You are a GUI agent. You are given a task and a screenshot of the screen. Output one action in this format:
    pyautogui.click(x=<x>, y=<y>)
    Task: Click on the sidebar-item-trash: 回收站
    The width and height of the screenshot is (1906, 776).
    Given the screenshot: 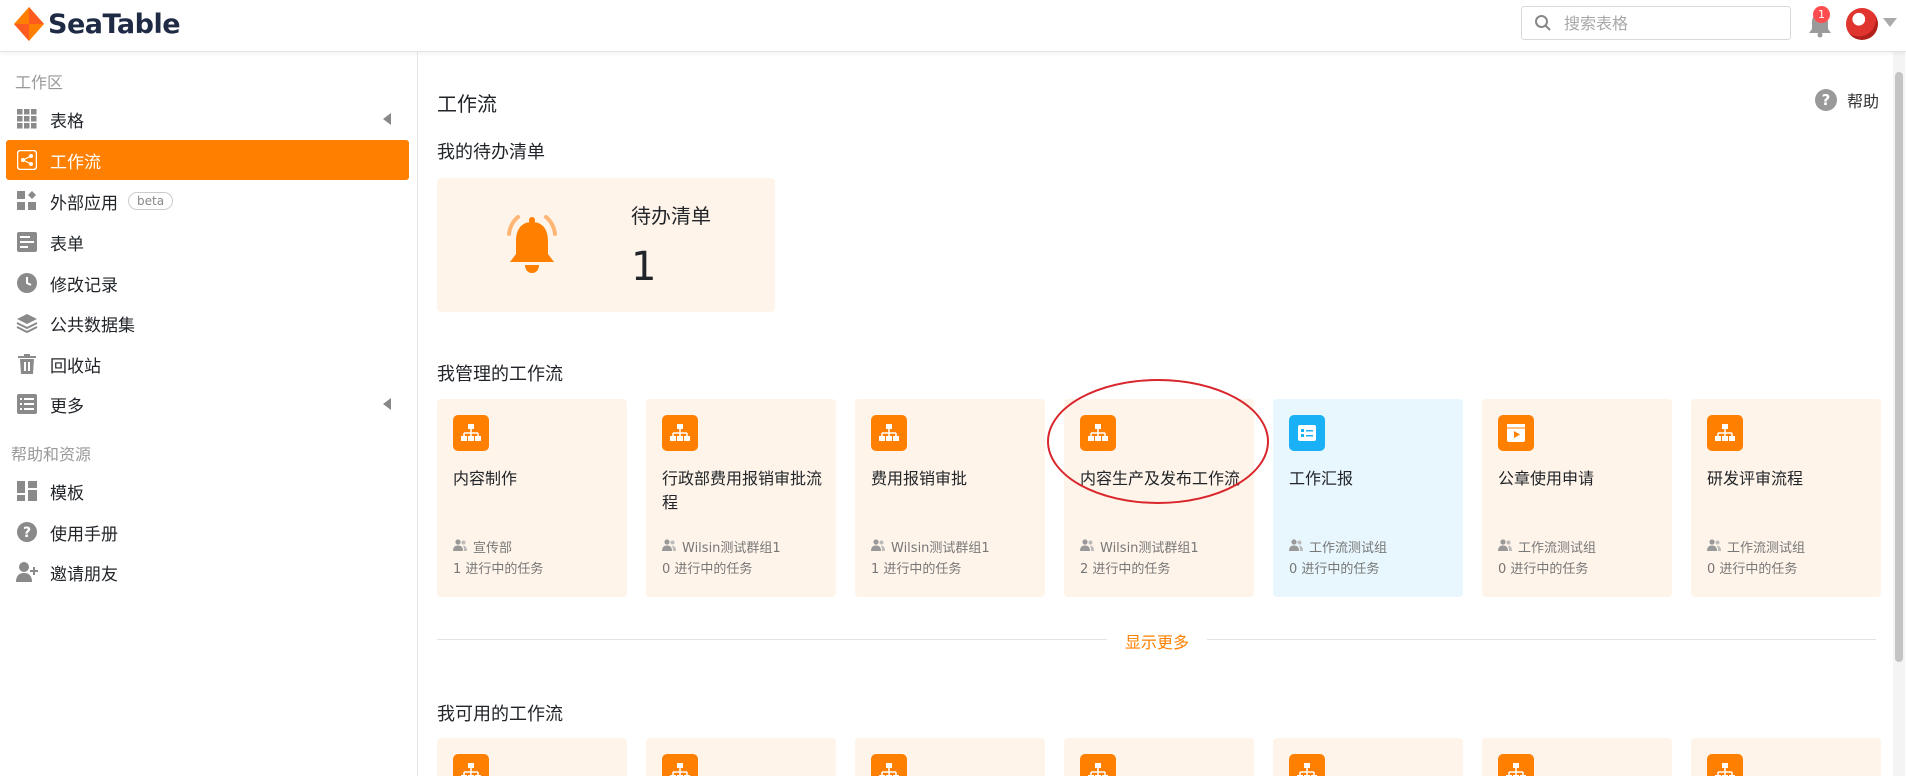 What is the action you would take?
    pyautogui.click(x=207, y=364)
    